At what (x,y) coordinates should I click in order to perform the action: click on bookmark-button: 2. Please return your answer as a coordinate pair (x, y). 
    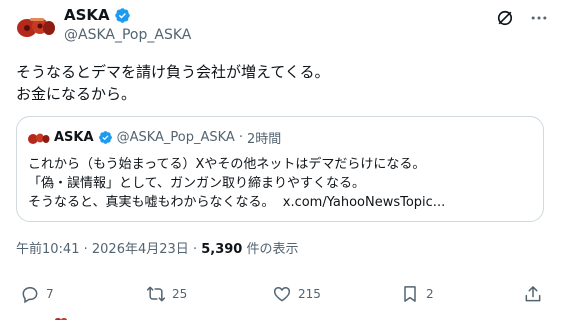
    Looking at the image, I should click on (417, 294).